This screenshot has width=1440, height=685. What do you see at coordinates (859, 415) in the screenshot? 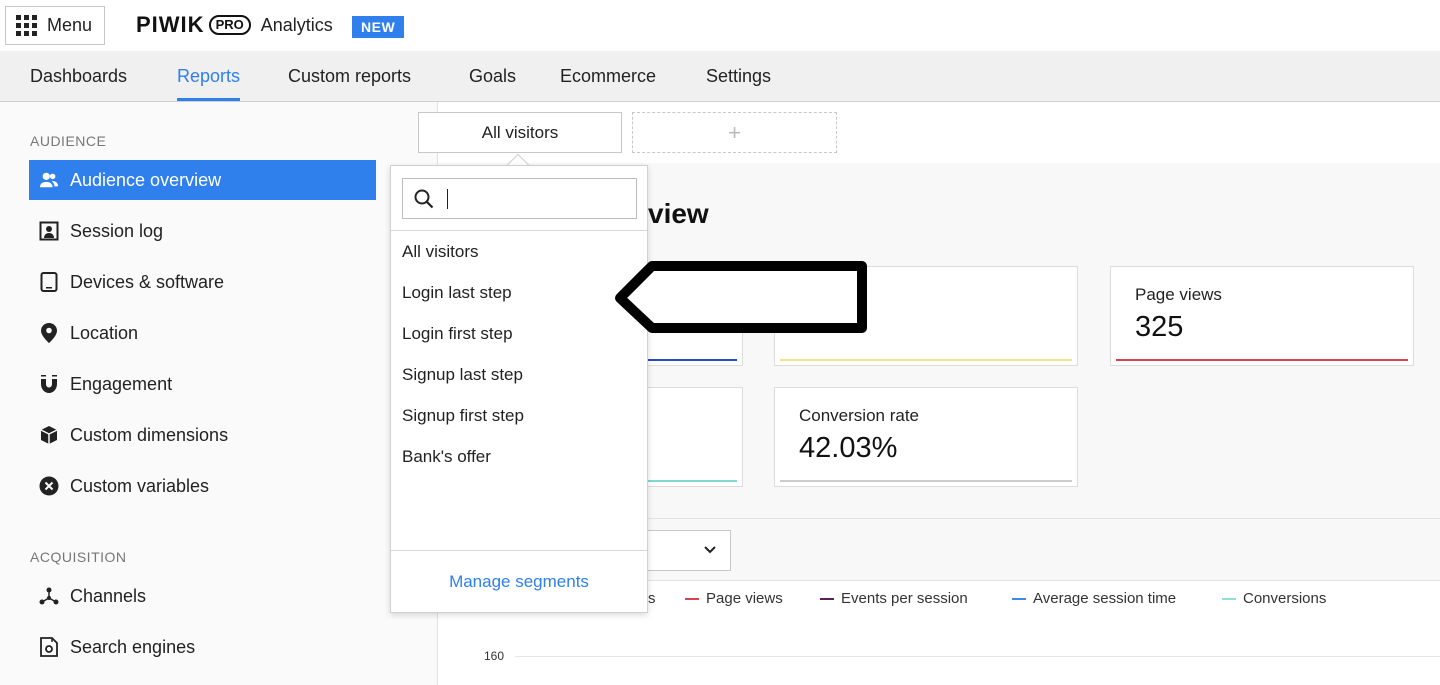
I see `card-label: Conversion rate` at bounding box center [859, 415].